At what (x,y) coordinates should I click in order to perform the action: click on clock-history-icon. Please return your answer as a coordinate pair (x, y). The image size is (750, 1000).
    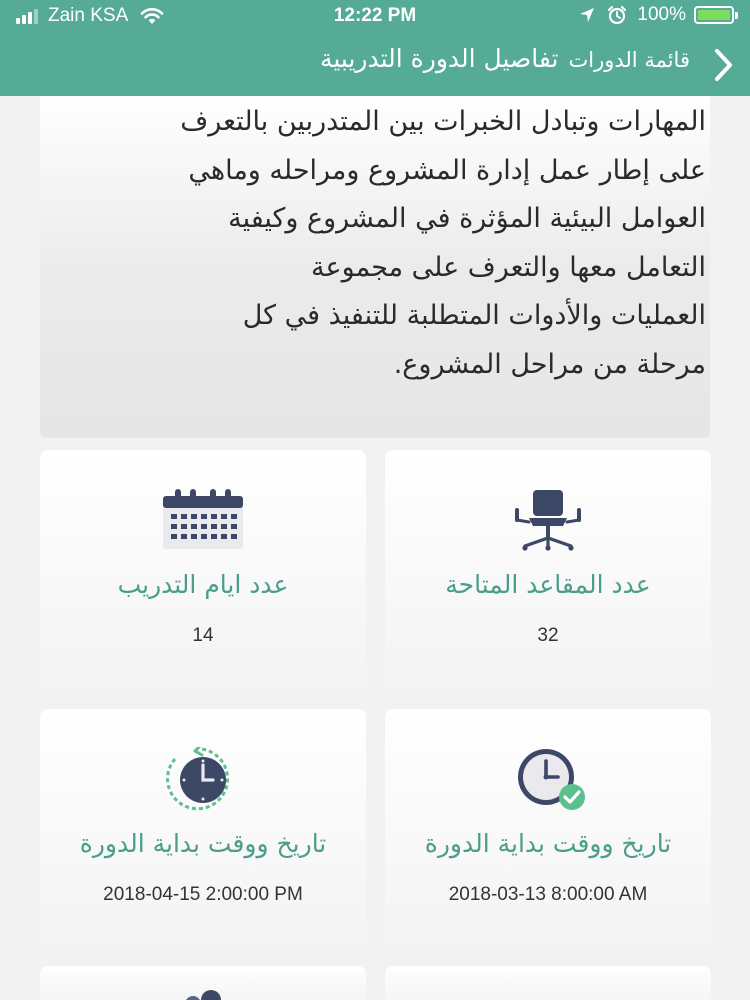
    Looking at the image, I should click on (197, 777).